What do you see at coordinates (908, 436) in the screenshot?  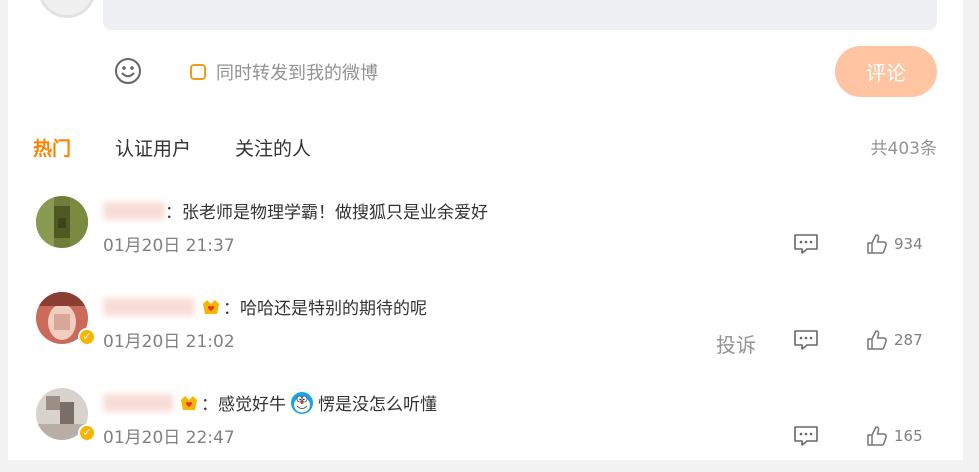 I see `like-count: 165` at bounding box center [908, 436].